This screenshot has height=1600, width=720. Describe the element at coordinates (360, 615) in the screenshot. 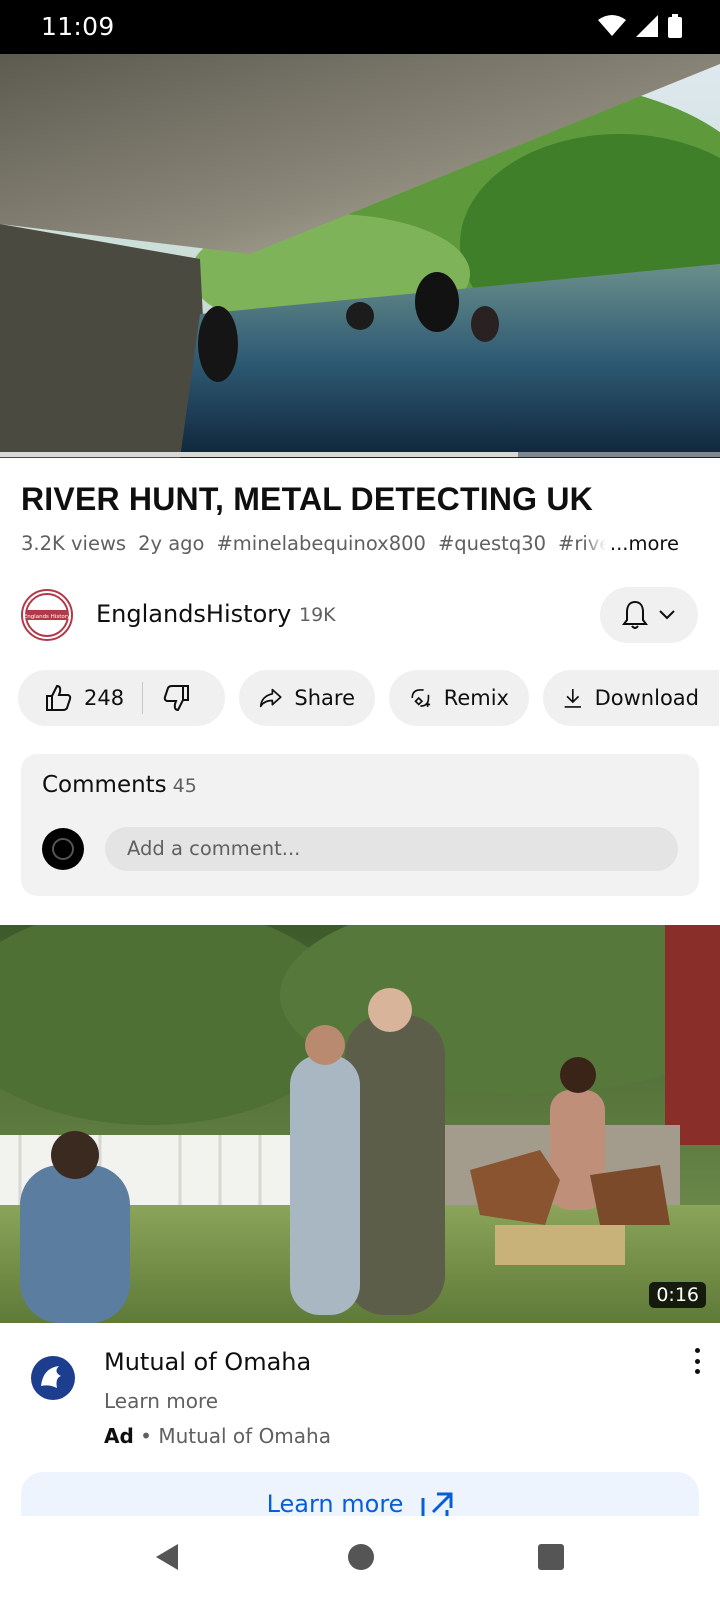

I see `channel-row: Englands History EnglandsHistory 19K` at that location.